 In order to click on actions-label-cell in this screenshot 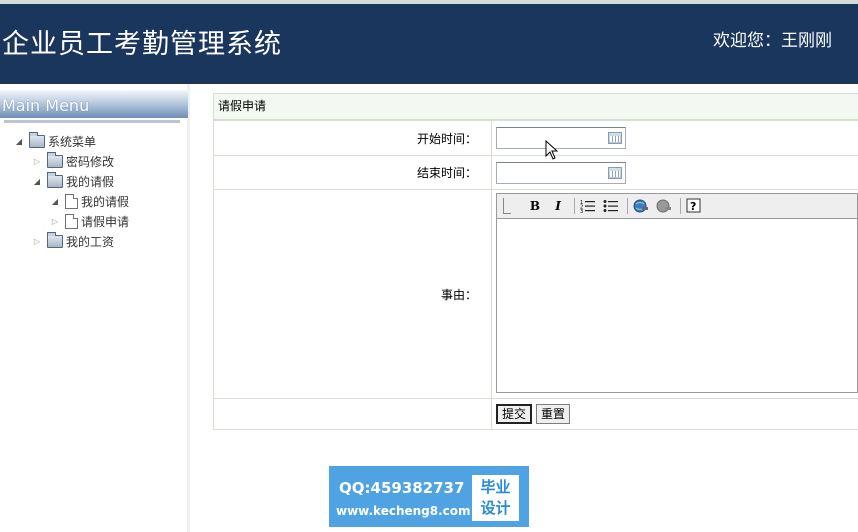, I will do `click(352, 414)`.